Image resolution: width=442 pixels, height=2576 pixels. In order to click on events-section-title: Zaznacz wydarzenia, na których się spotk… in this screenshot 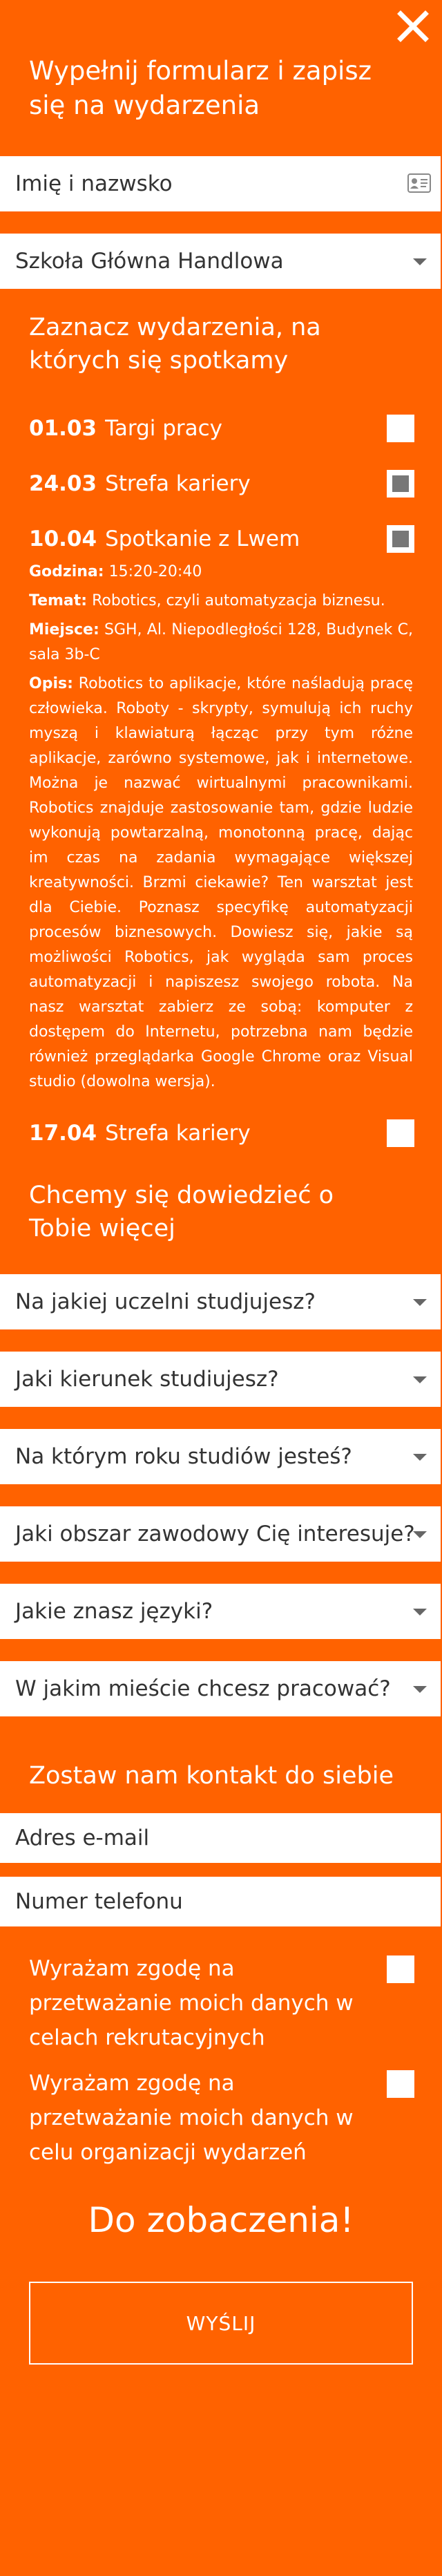, I will do `click(175, 344)`.